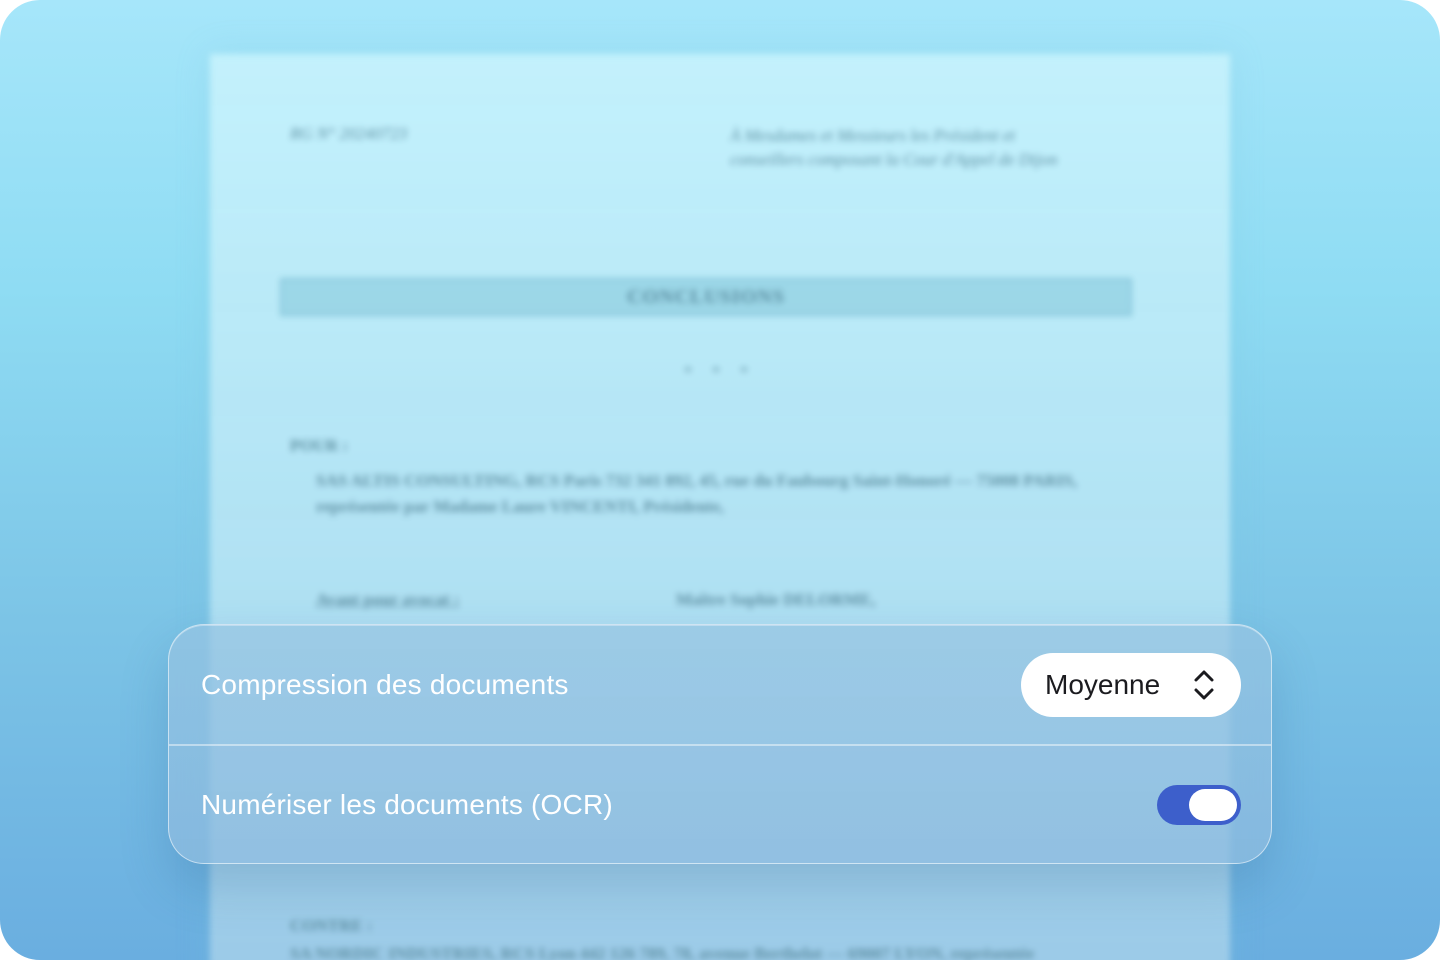 This screenshot has width=1440, height=960. Describe the element at coordinates (720, 805) in the screenshot. I see `ocr-setting-row: Numériser les documents (OCR)` at that location.